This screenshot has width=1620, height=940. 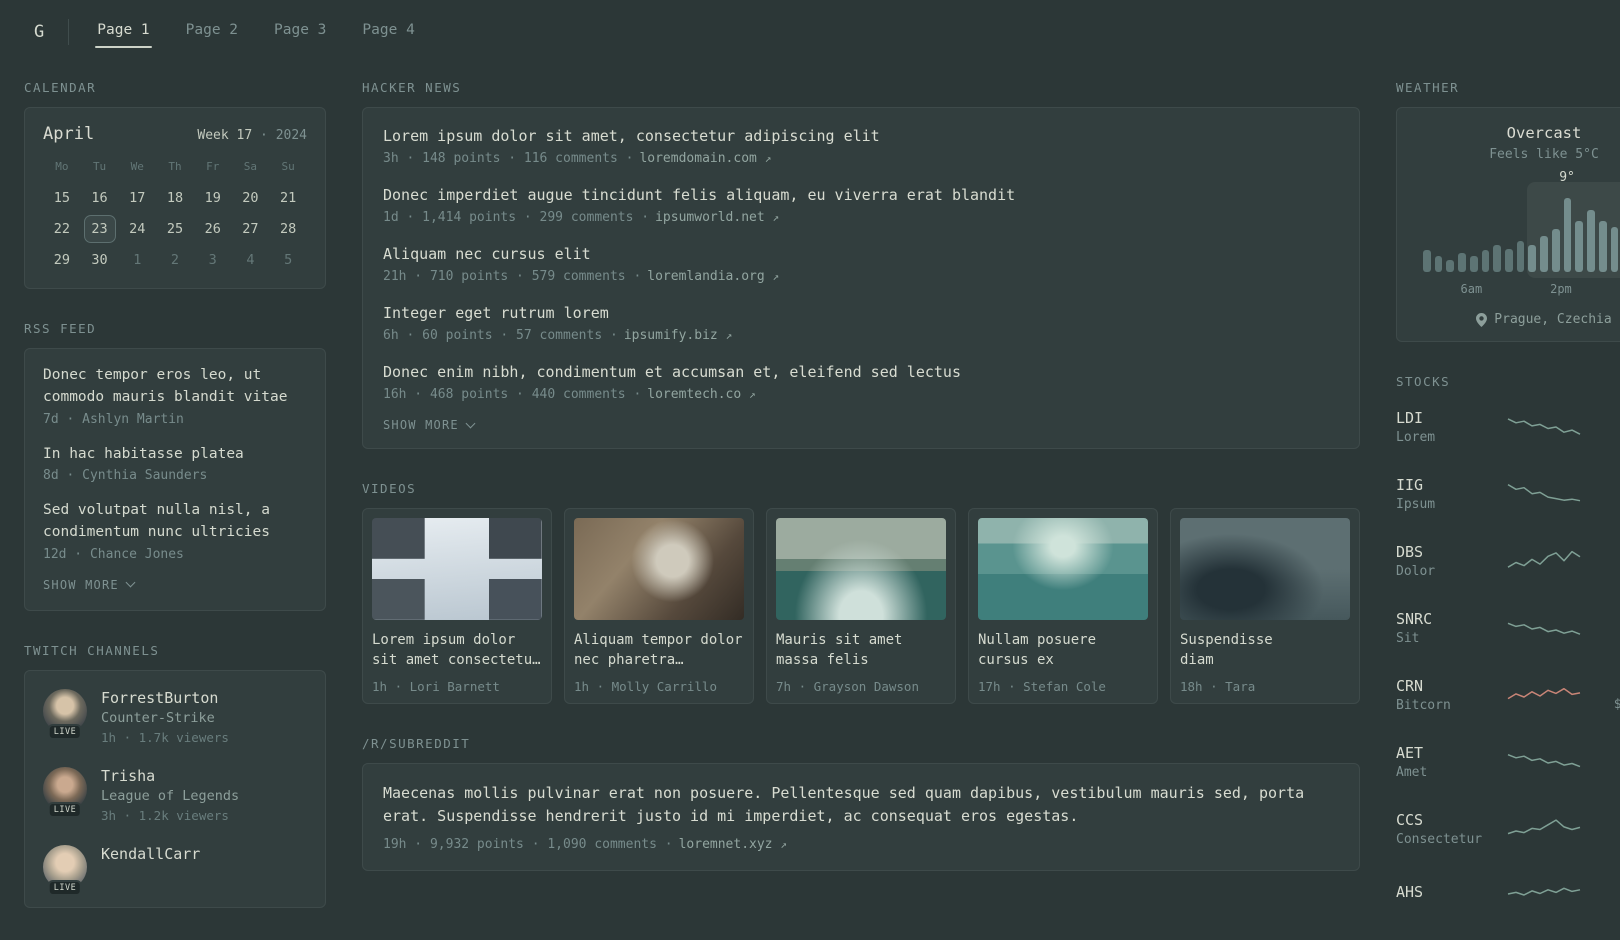 What do you see at coordinates (733, 844) in the screenshot?
I see `subreddit-domain-link: loremnet.xyz ↗` at bounding box center [733, 844].